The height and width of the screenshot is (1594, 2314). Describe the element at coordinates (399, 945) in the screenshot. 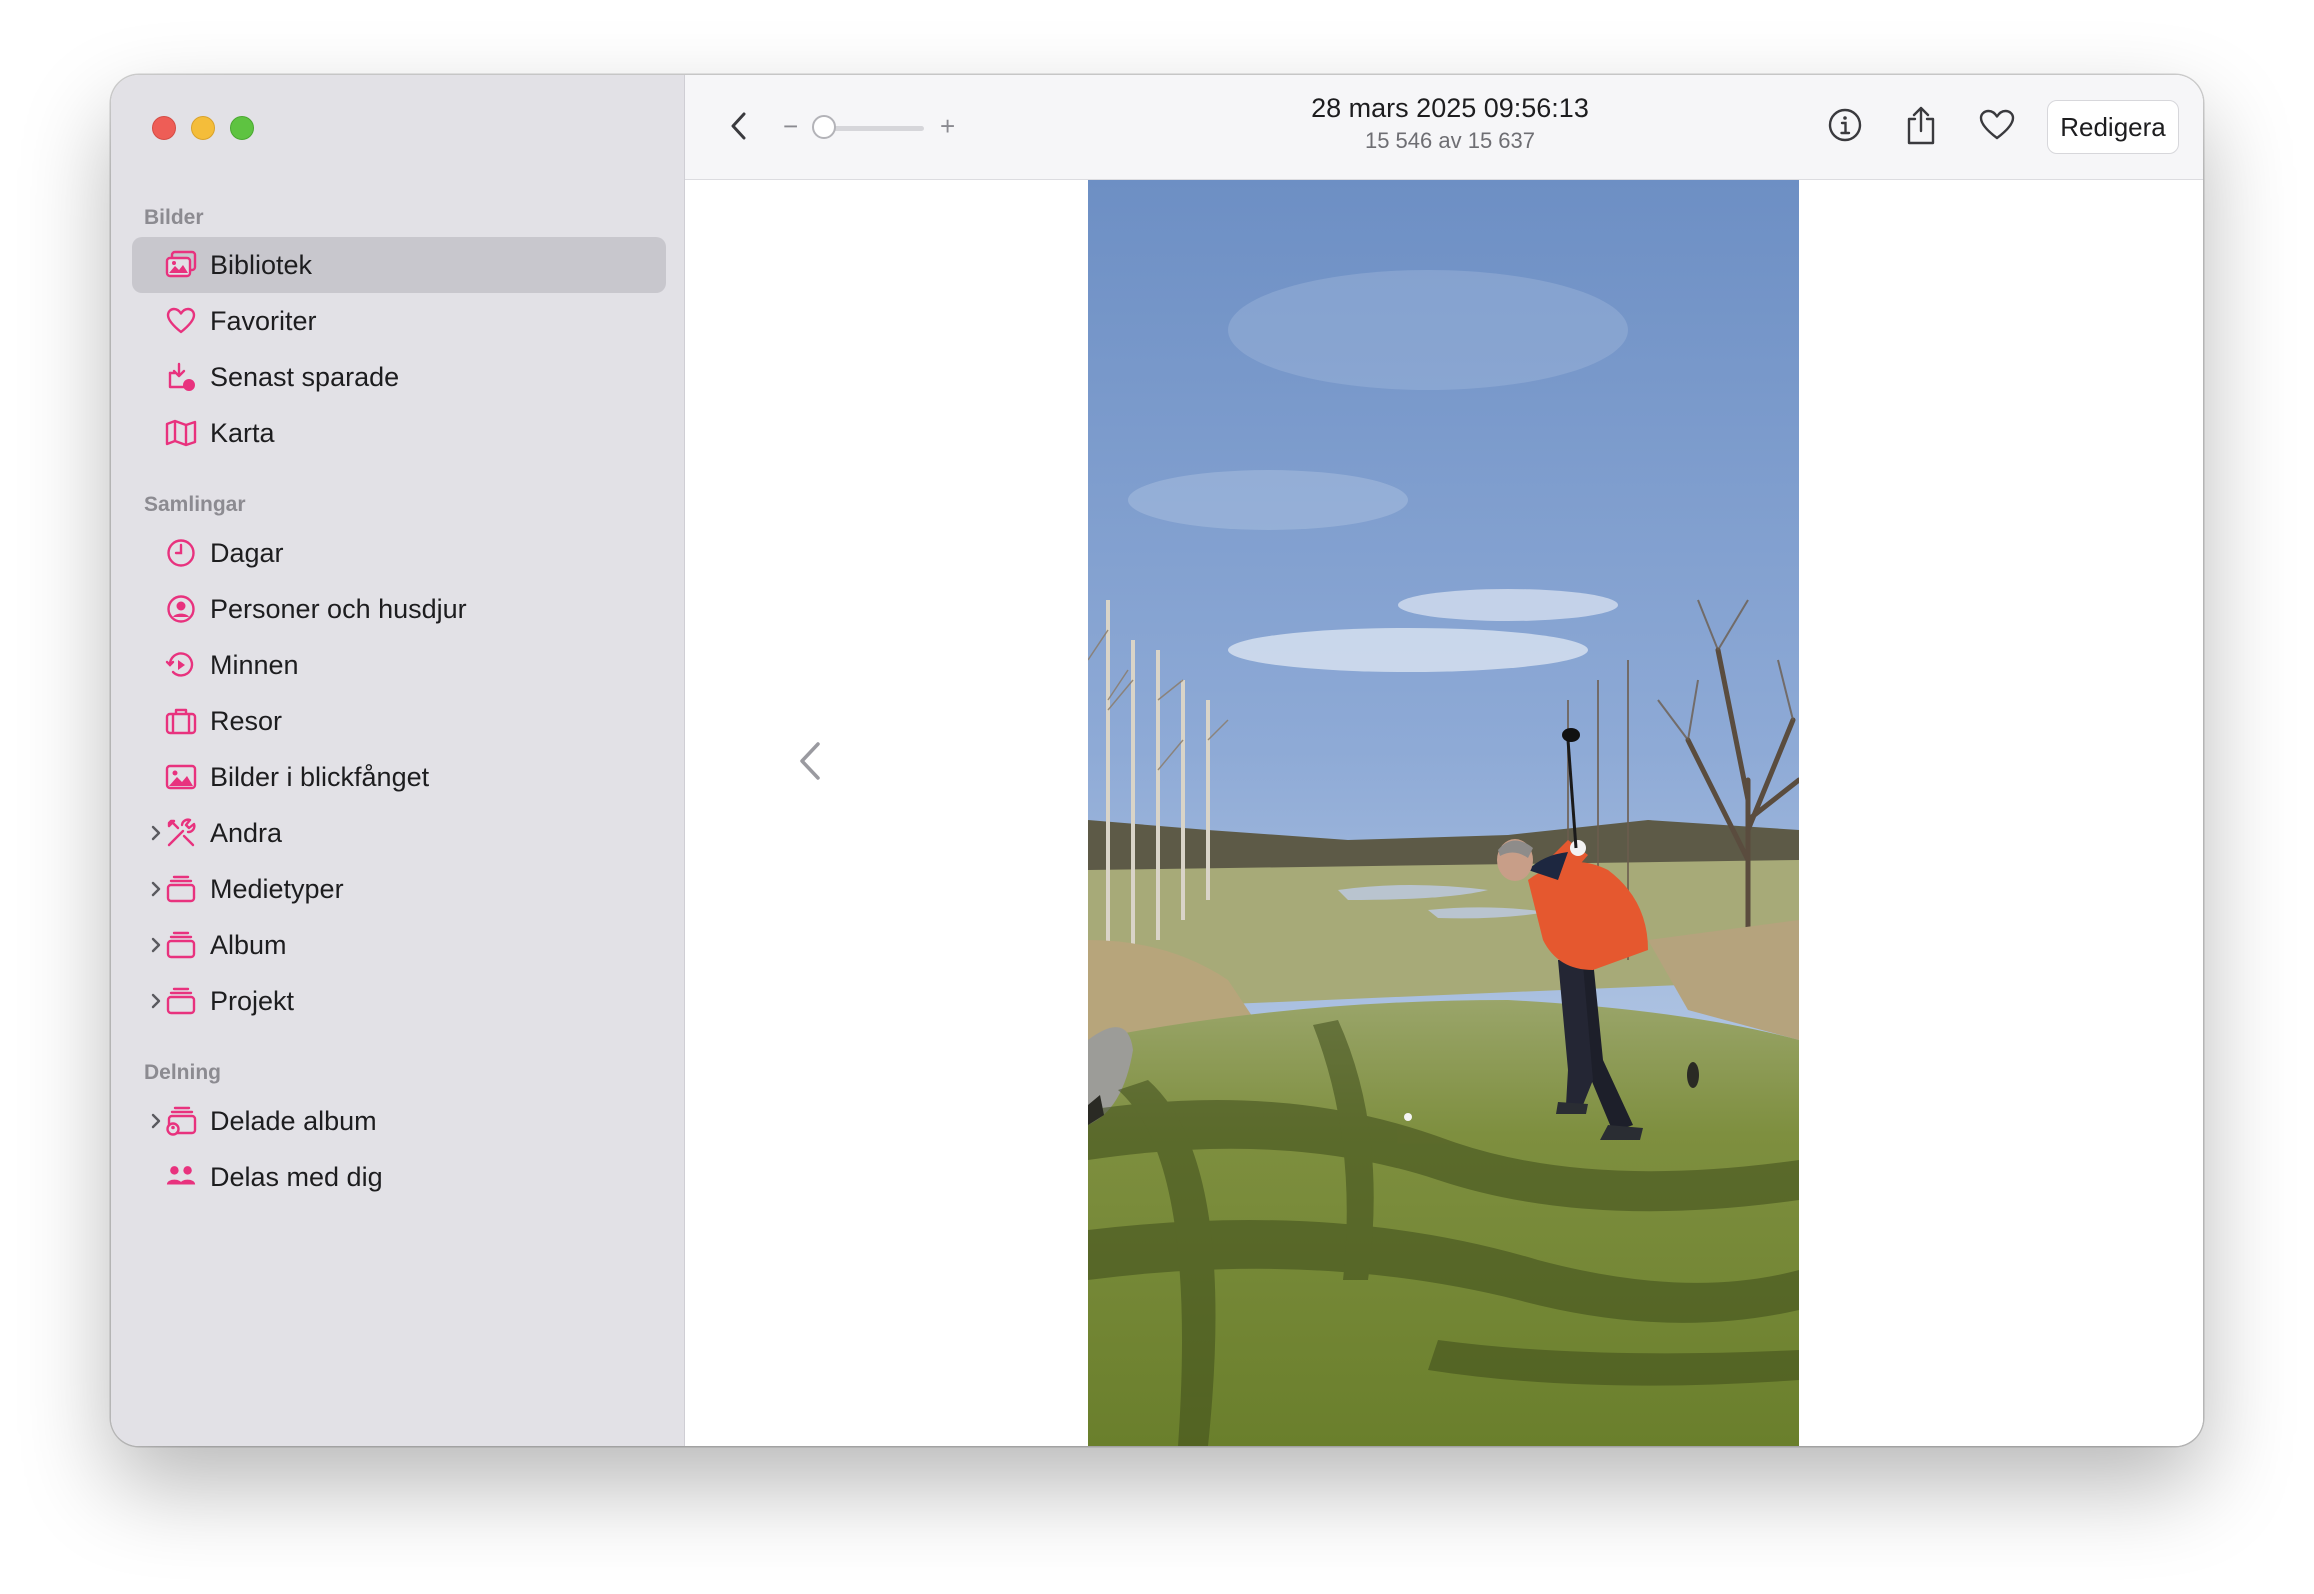

I see `sidebar-item-album: Album` at that location.